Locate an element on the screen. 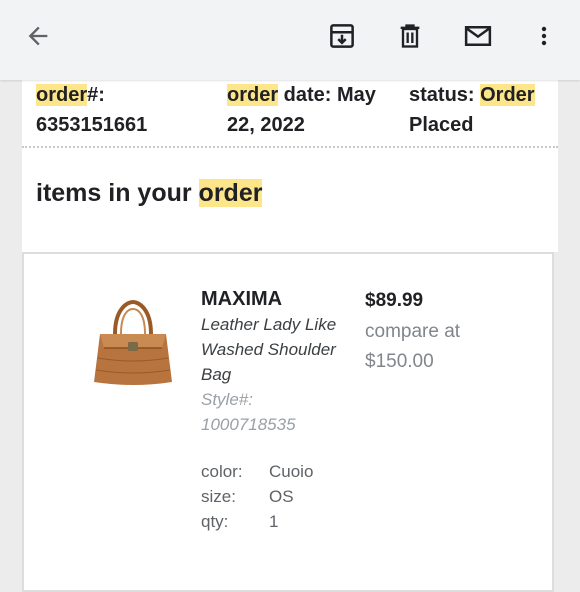  attribute-qty-value: 1 is located at coordinates (274, 521).